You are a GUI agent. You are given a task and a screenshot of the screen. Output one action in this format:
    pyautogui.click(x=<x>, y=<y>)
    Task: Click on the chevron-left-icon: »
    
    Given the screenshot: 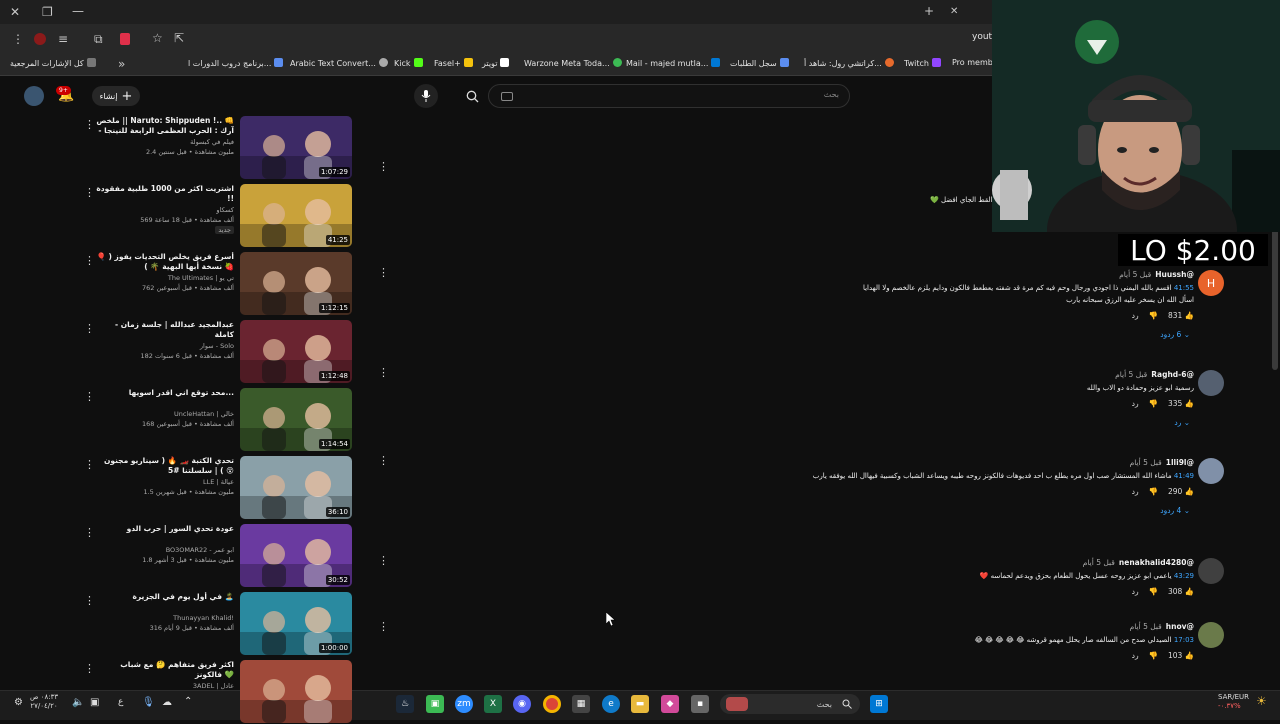 What is the action you would take?
    pyautogui.click(x=121, y=64)
    